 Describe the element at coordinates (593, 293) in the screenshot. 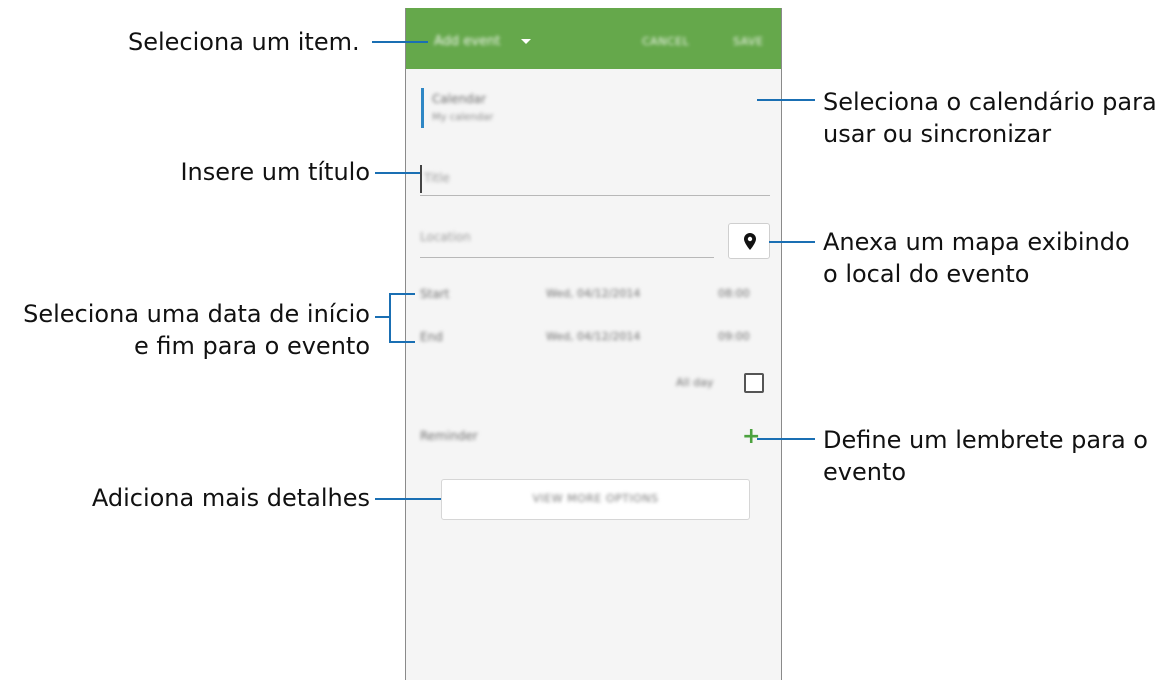

I see `start-date: Wed, 04/12/2014` at that location.